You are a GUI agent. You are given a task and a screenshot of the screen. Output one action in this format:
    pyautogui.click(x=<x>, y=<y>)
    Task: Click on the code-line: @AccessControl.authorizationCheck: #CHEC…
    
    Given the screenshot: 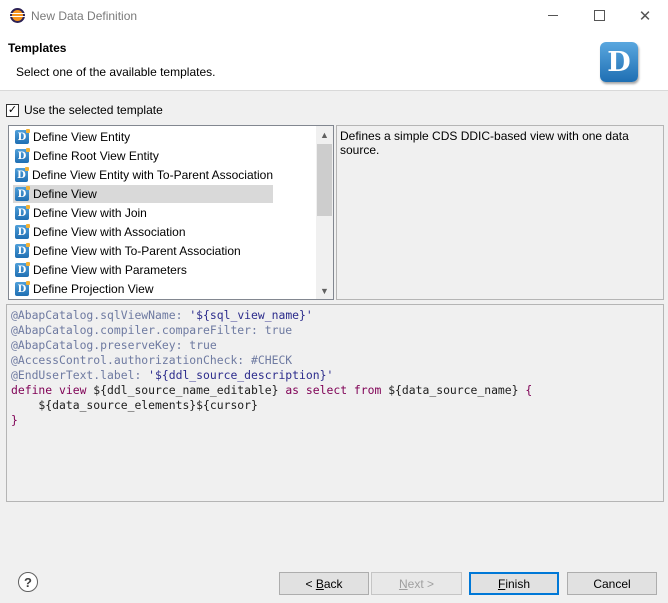 What is the action you would take?
    pyautogui.click(x=335, y=360)
    